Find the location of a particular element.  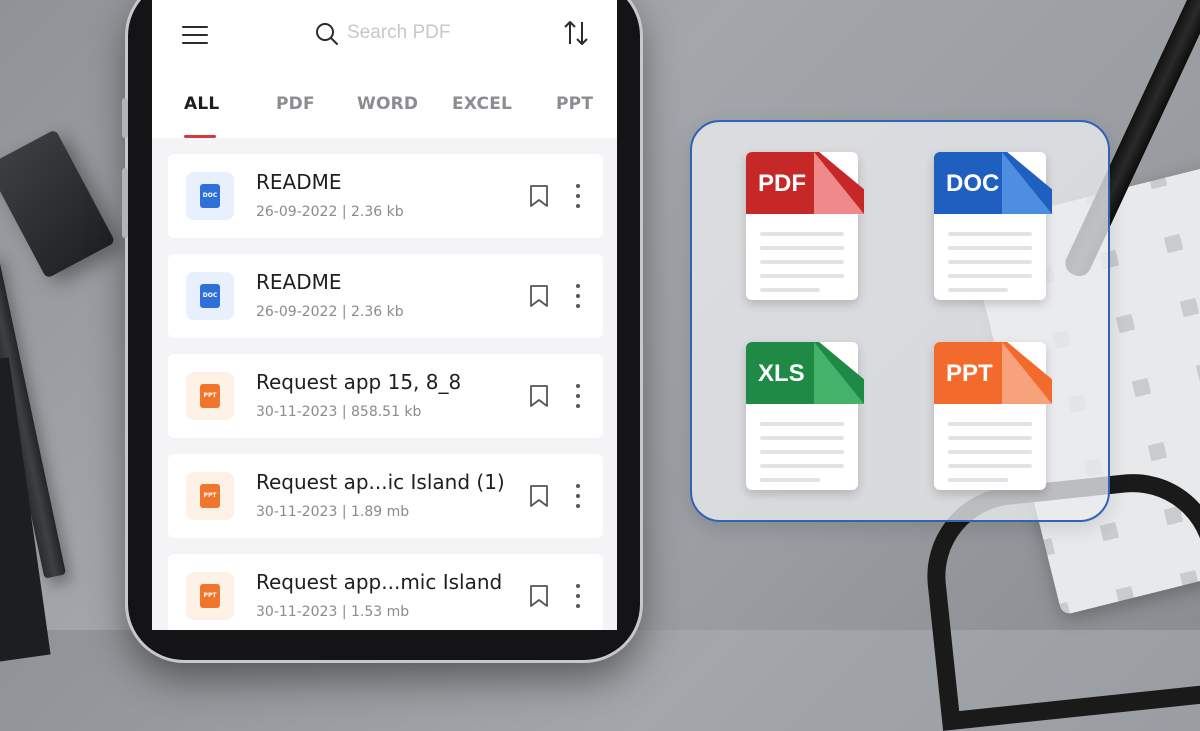

tab-excel: EXCEL is located at coordinates (482, 104).